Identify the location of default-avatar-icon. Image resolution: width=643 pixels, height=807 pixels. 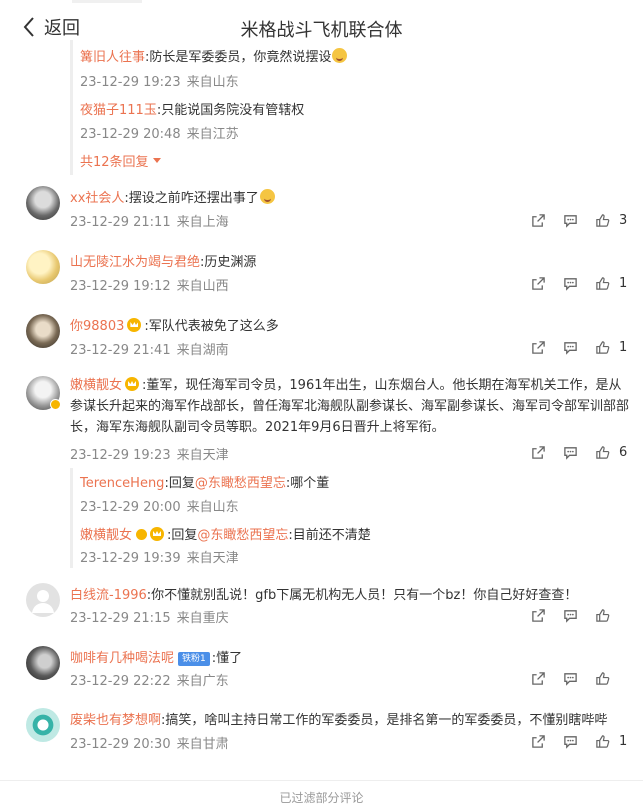
(43, 601).